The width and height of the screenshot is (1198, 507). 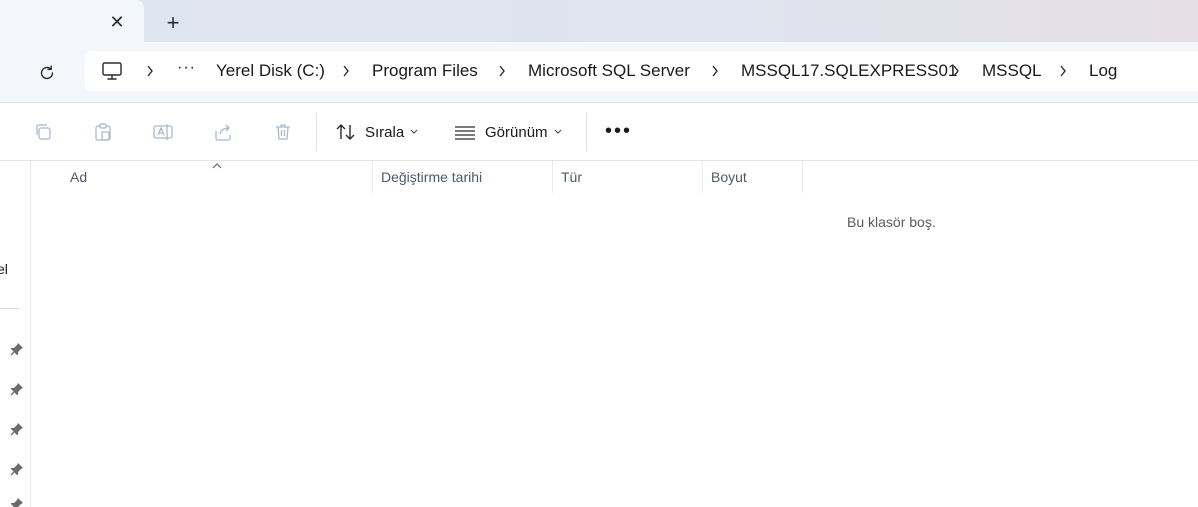 What do you see at coordinates (163, 132) in the screenshot?
I see `rename-icon` at bounding box center [163, 132].